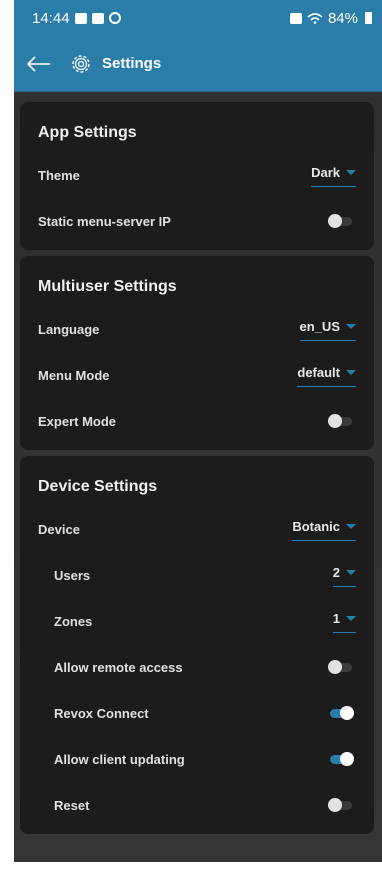  What do you see at coordinates (72, 575) in the screenshot?
I see `users-label: Users` at bounding box center [72, 575].